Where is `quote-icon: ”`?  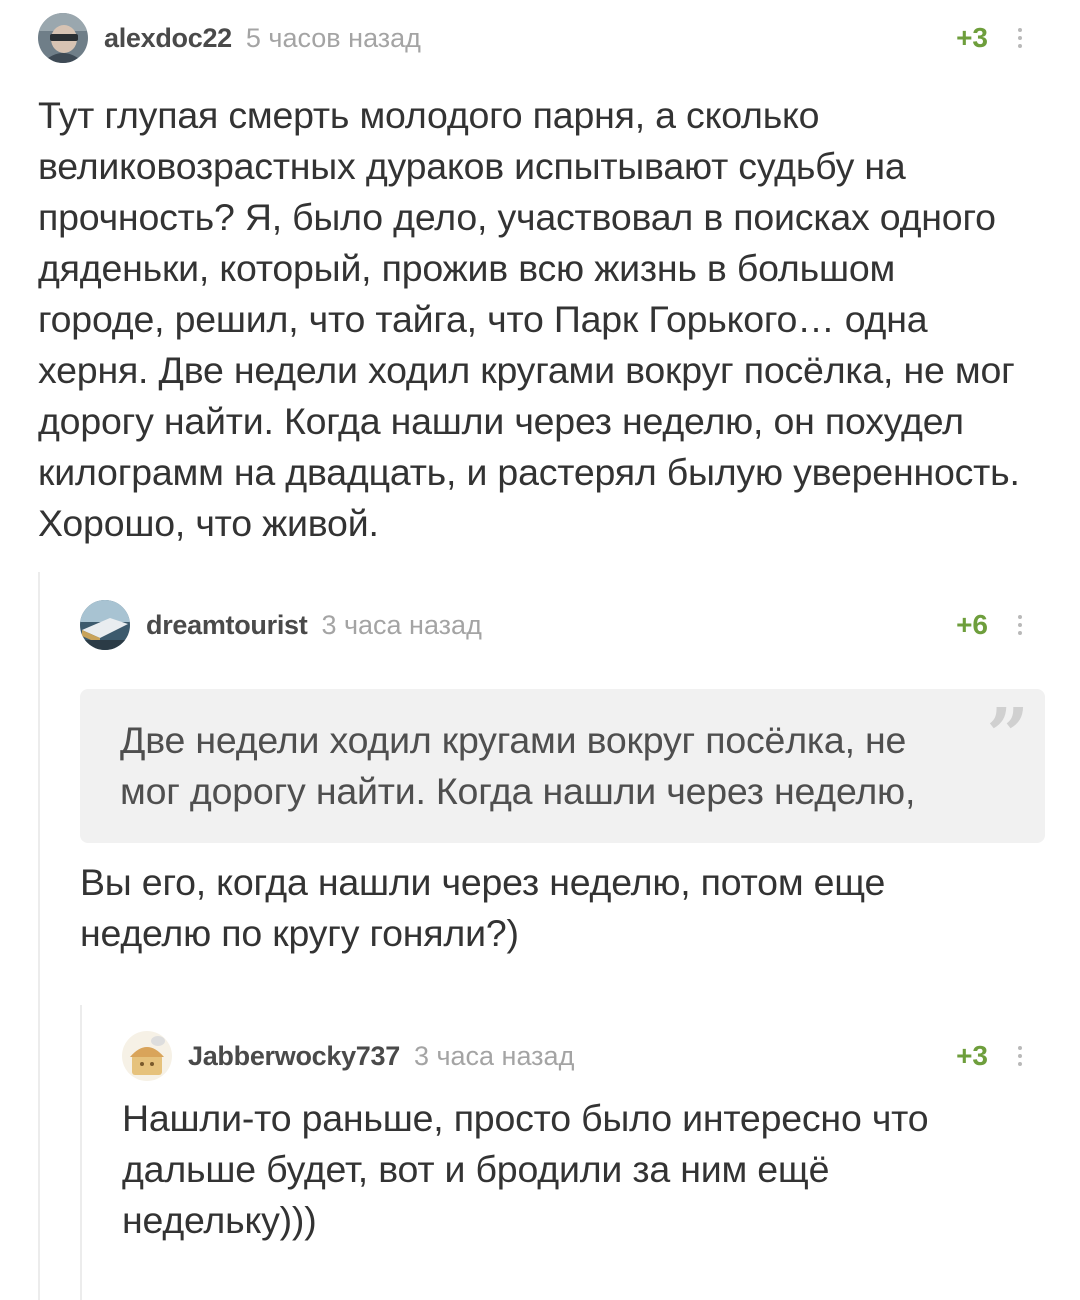 quote-icon: ” is located at coordinates (1007, 736).